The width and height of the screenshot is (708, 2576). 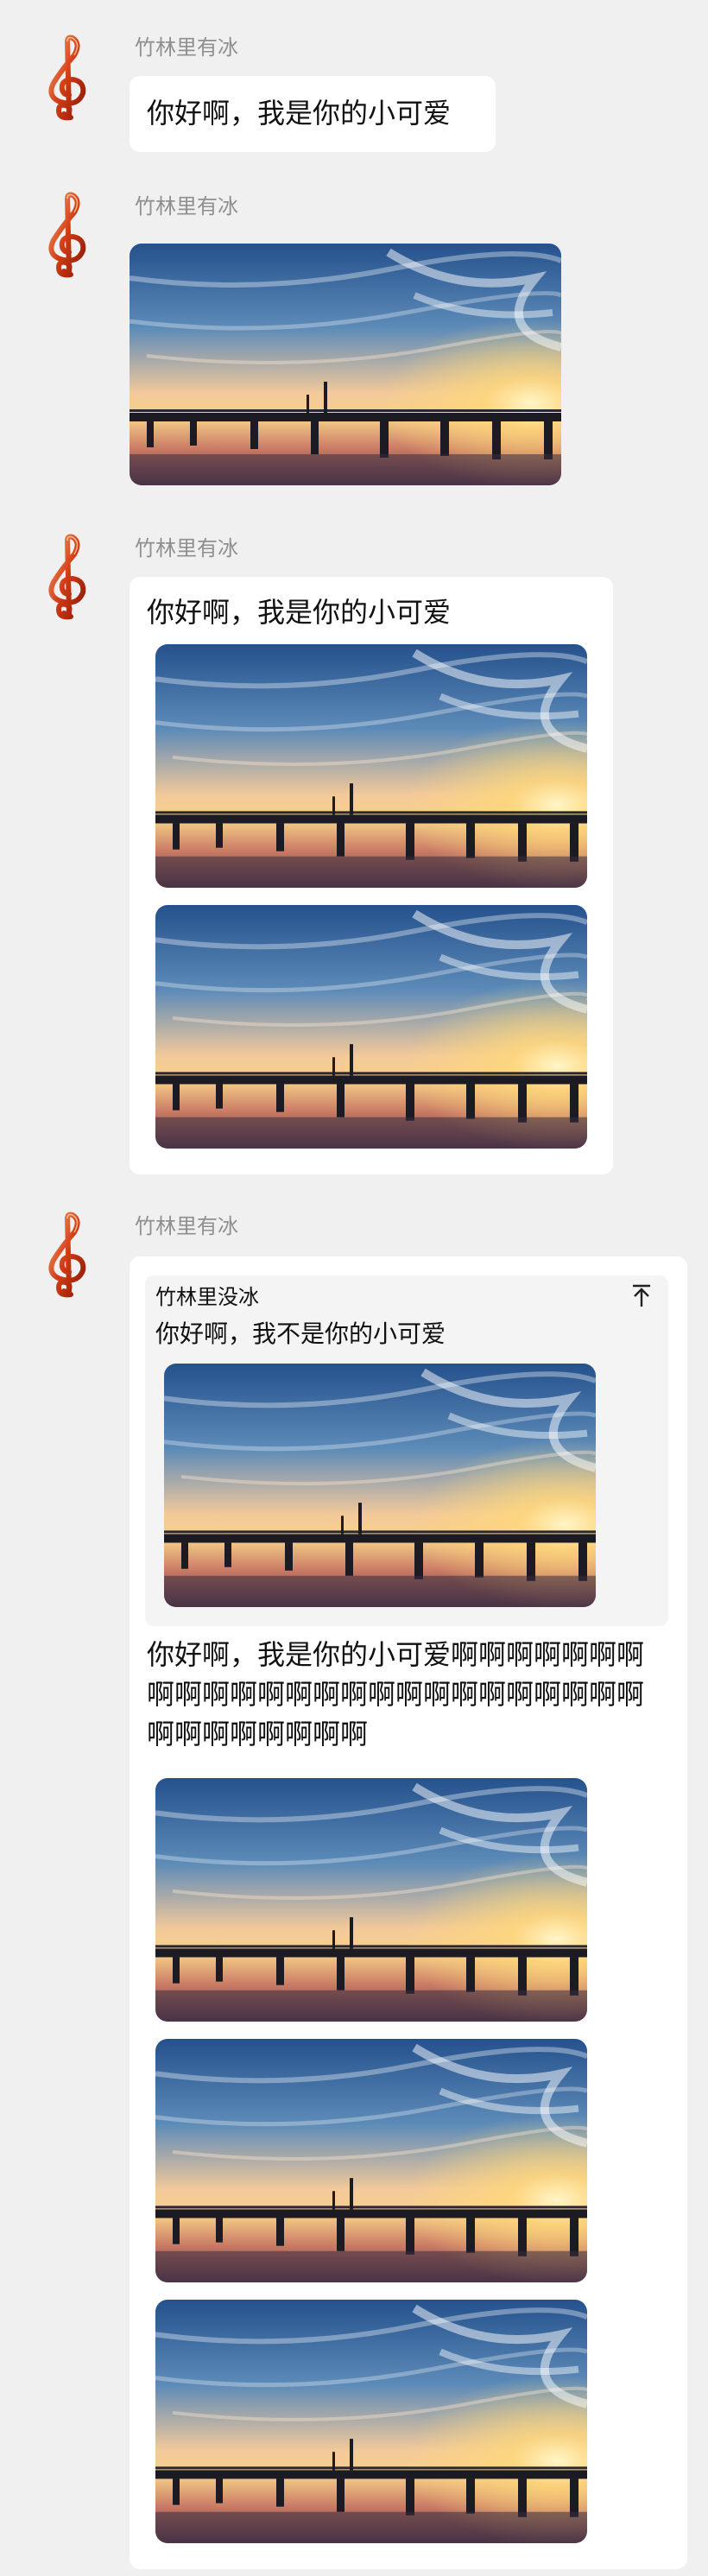 I want to click on message-1: 竹林里有冰 你好啊，我是你的小可爱, so click(x=354, y=99).